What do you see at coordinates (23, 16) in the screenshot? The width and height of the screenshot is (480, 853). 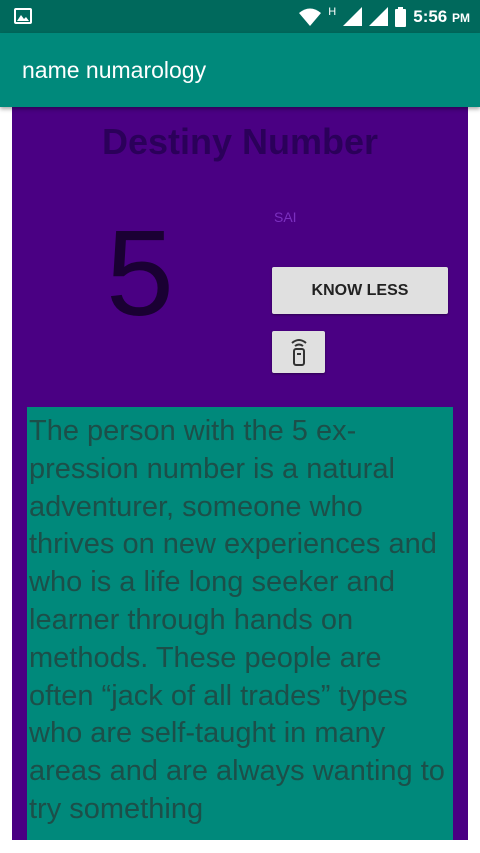 I see `image-notification-icon` at bounding box center [23, 16].